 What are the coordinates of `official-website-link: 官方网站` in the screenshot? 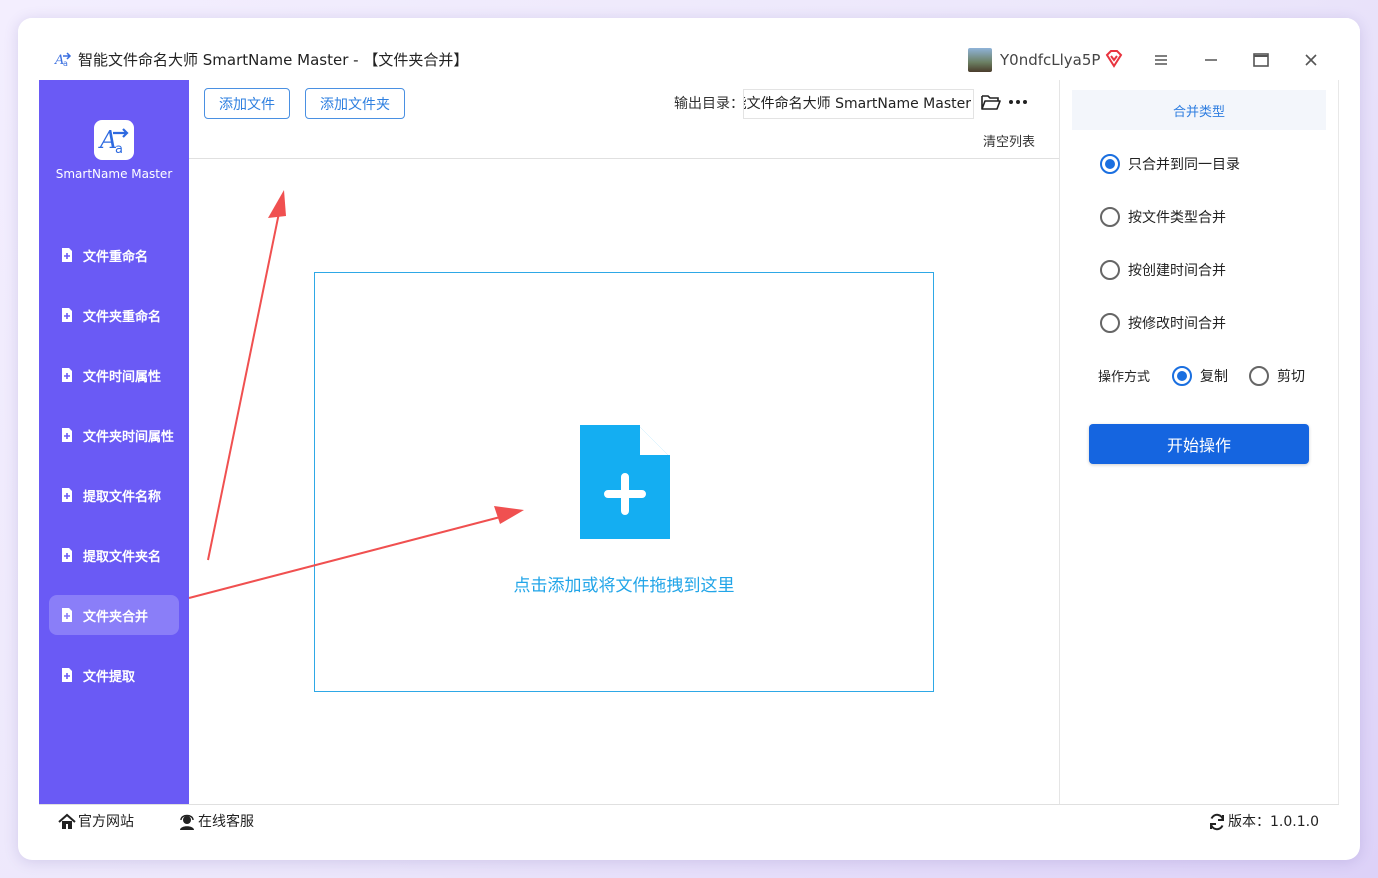 It's located at (96, 822).